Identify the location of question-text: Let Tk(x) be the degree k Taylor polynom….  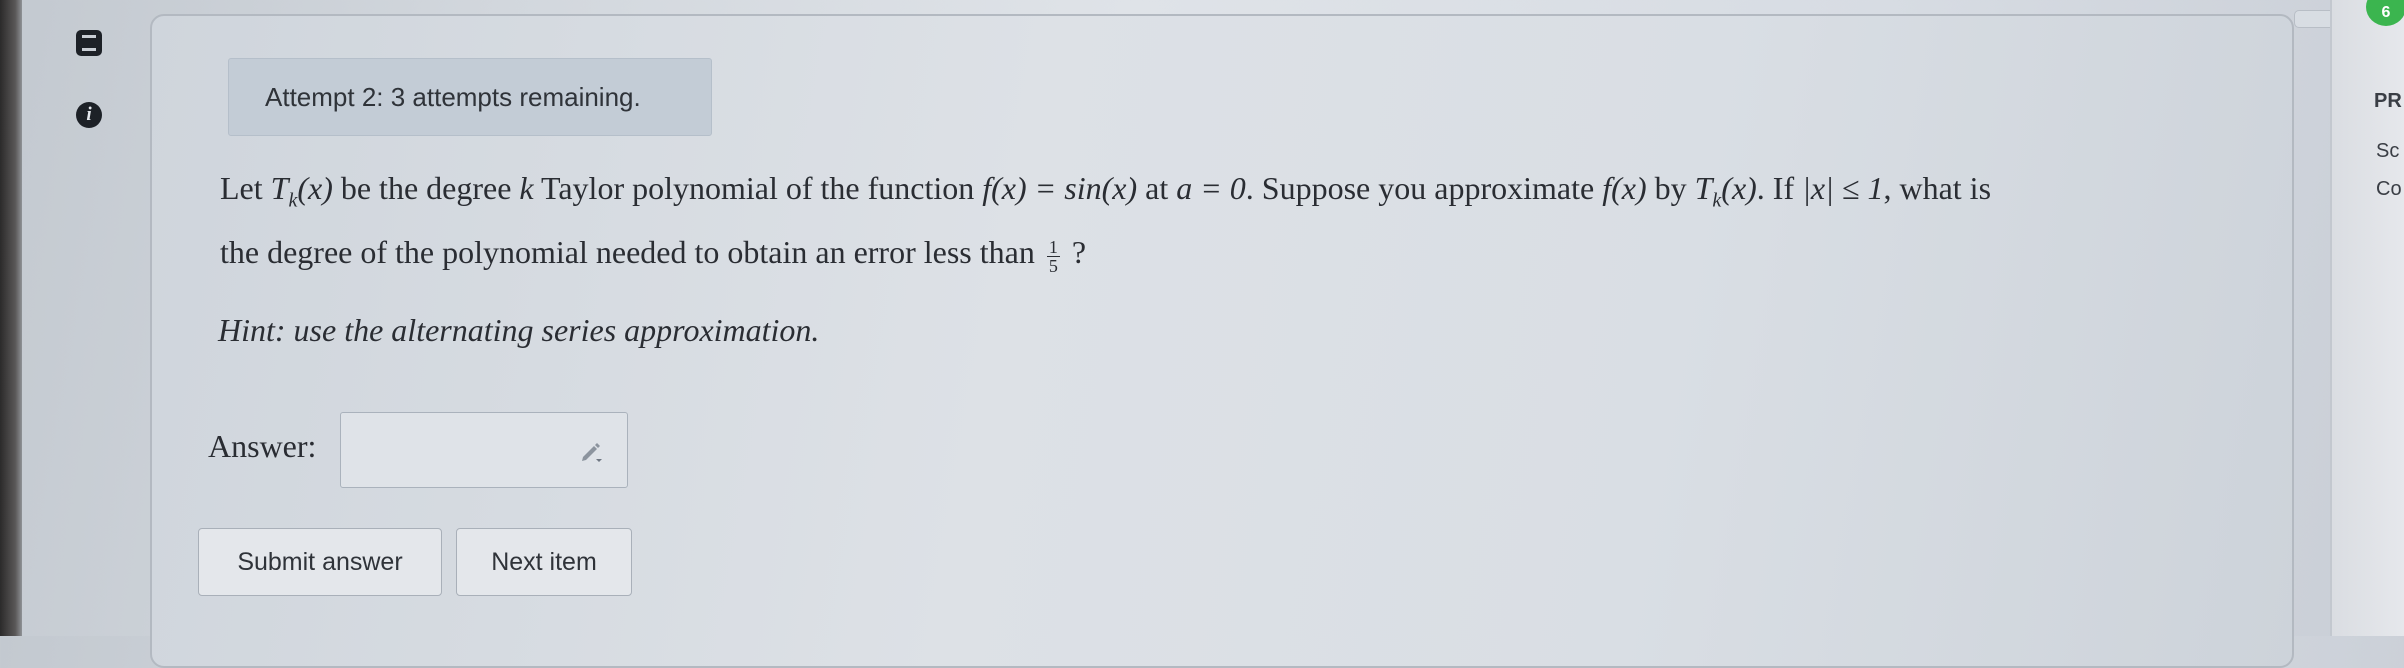
(1106, 223).